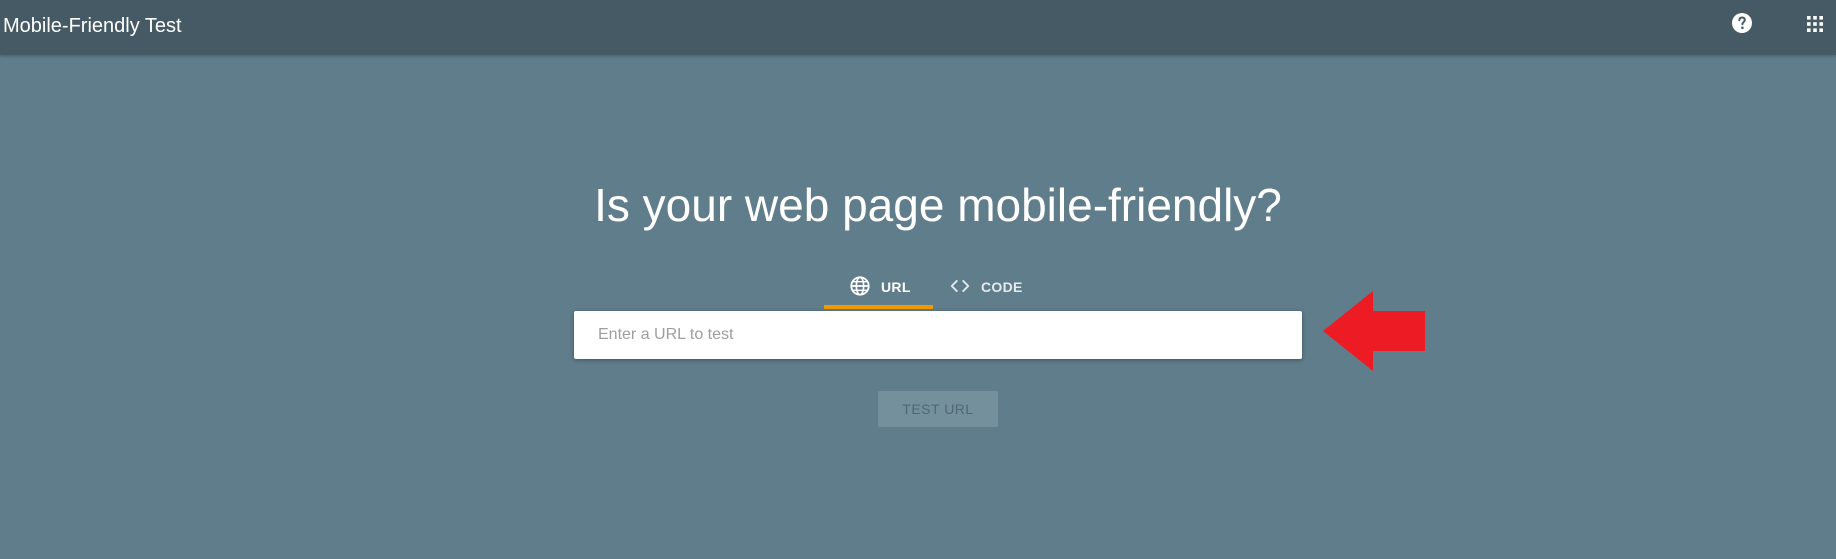 This screenshot has height=559, width=1836. I want to click on app-title: Mobile-Friendly Test, so click(92, 26).